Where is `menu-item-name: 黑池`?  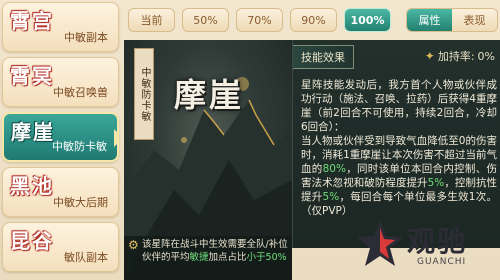
menu-item-name: 黑池 is located at coordinates (32, 186).